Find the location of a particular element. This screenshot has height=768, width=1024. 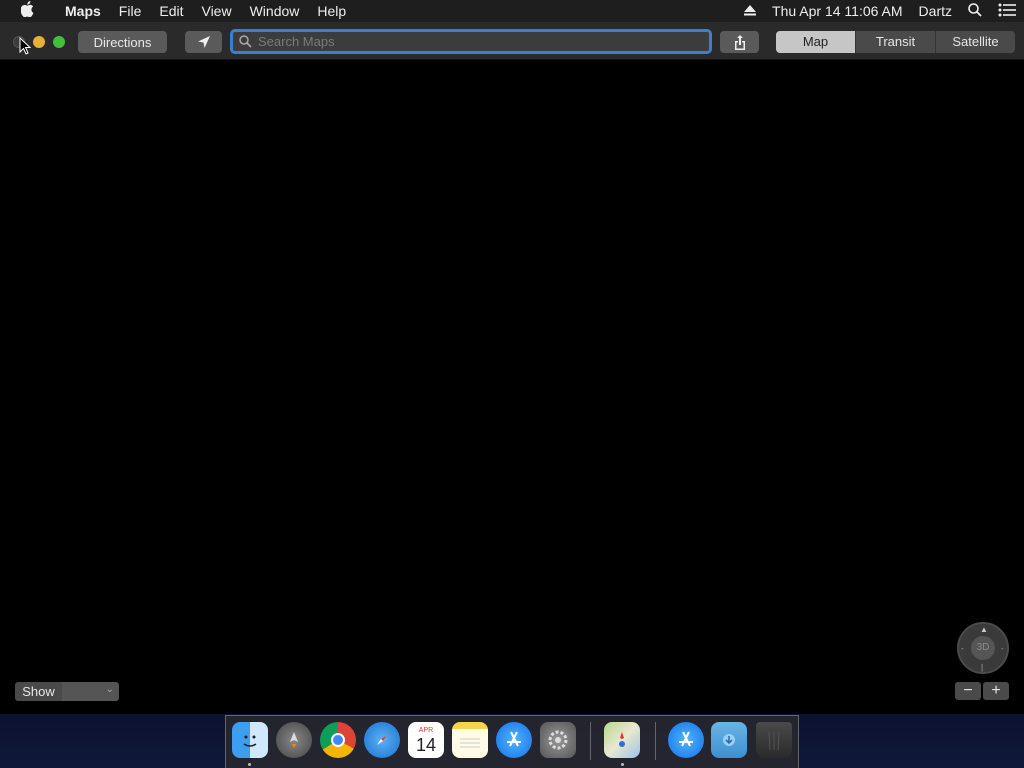

menu-view: View is located at coordinates (216, 11).